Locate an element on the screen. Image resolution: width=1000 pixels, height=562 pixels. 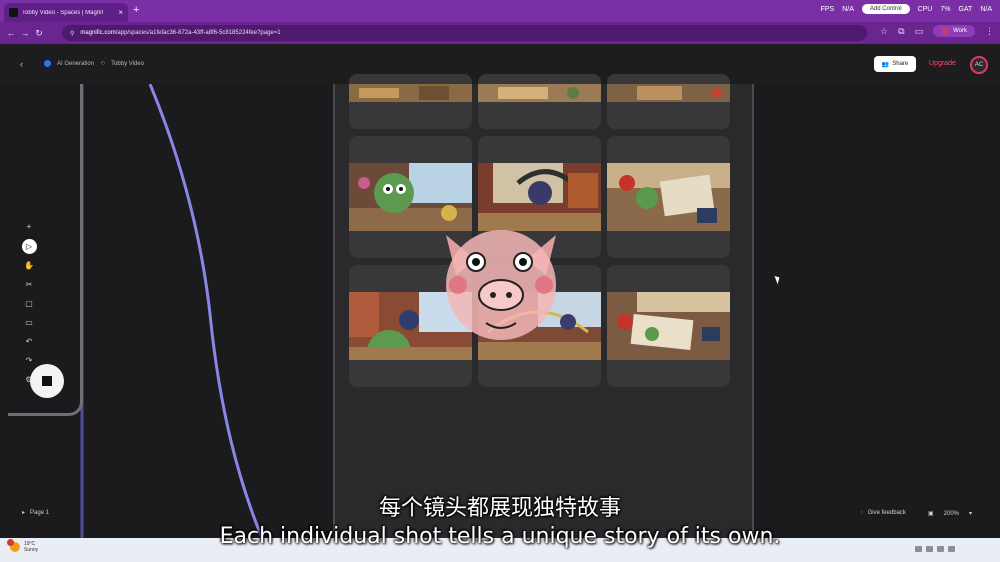
browser-actions: ☆ ⧉ ▭ Work ⋮ is located at coordinates (937, 31).